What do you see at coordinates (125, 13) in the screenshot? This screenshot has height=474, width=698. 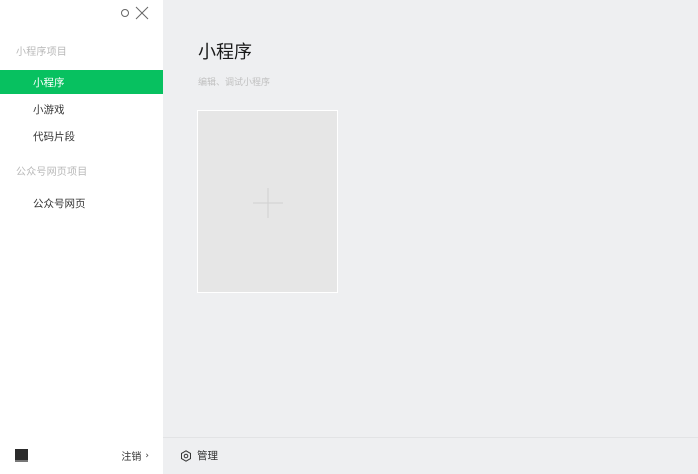 I see `minimize-icon` at bounding box center [125, 13].